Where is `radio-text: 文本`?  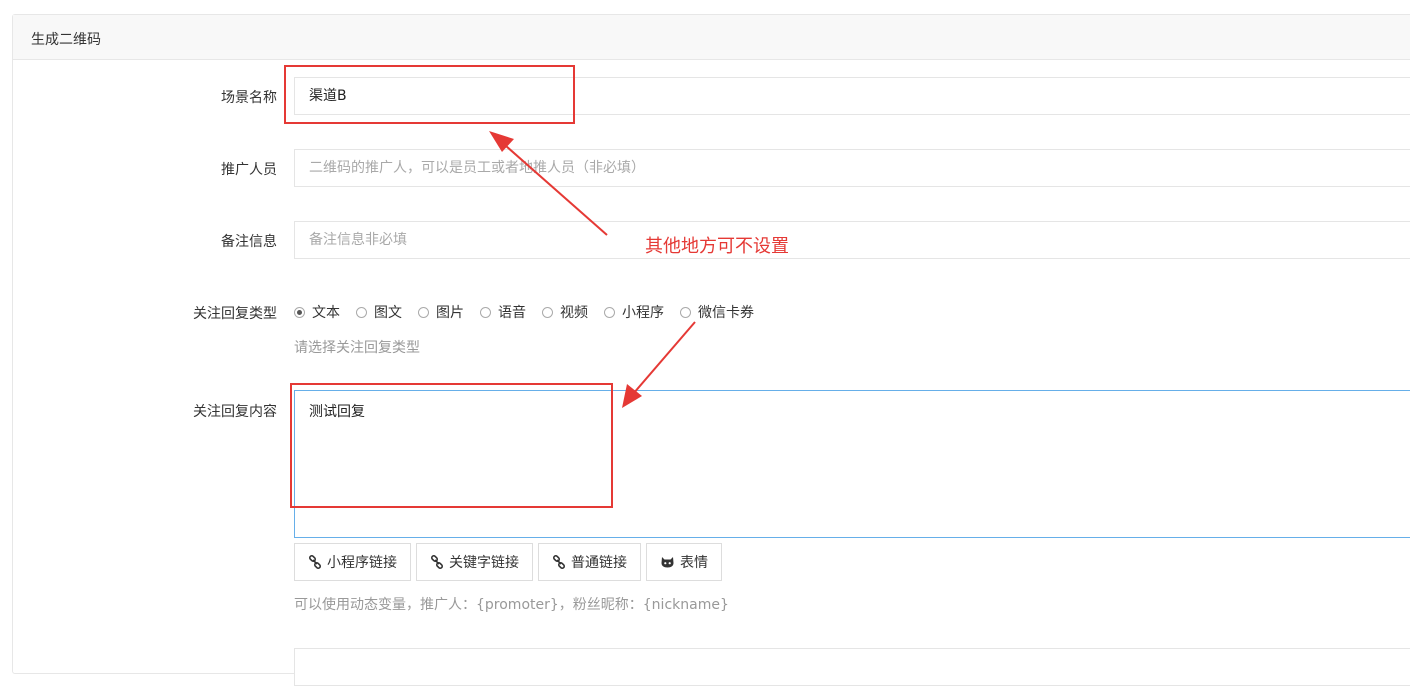
radio-text: 文本 is located at coordinates (317, 312).